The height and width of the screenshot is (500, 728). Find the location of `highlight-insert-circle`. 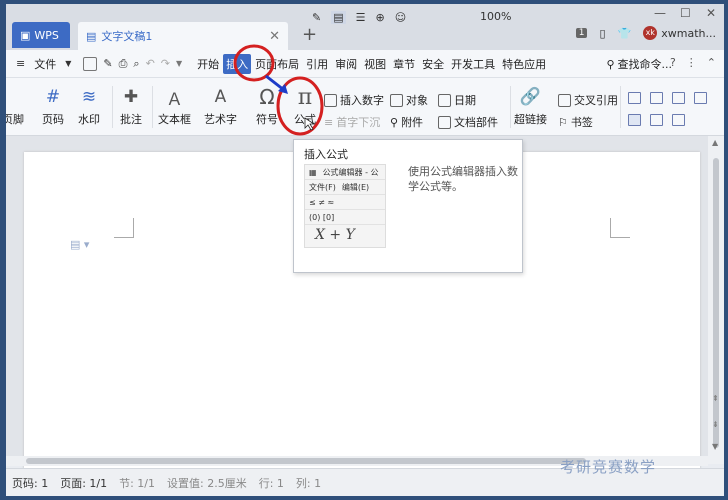

highlight-insert-circle is located at coordinates (254, 63).